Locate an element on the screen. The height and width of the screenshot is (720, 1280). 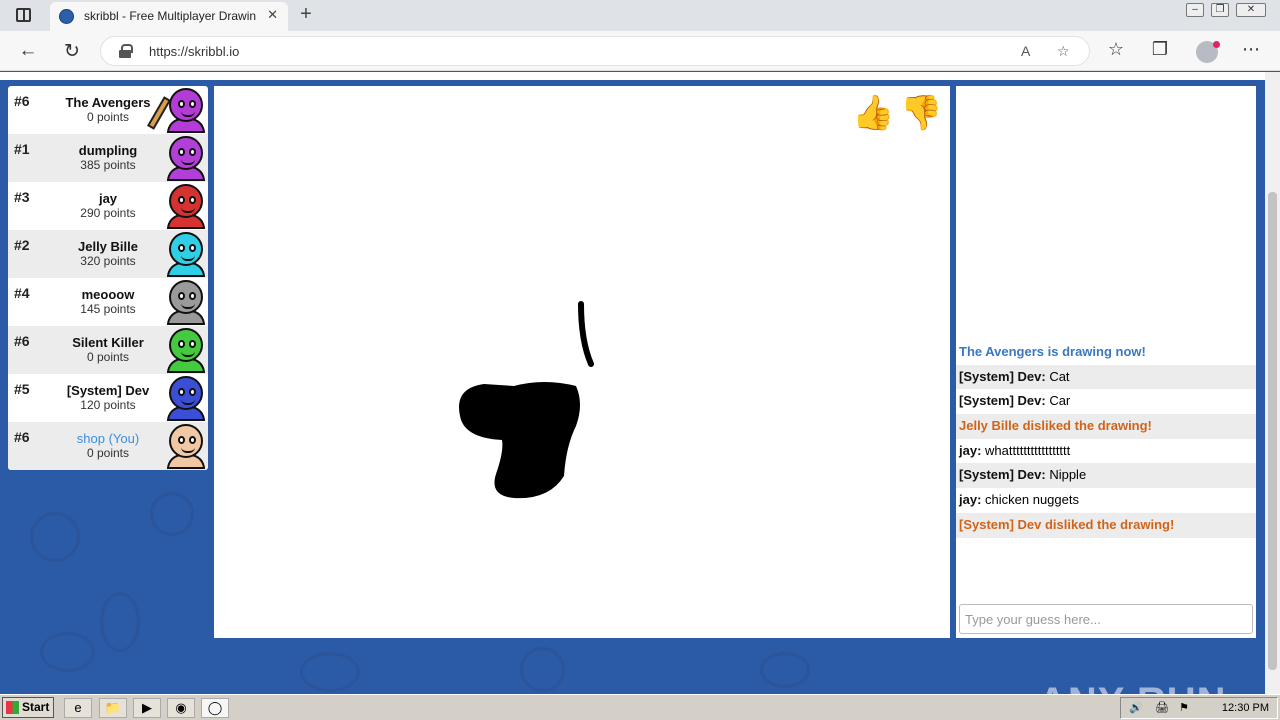
chat-author: jay: is located at coordinates (970, 500).